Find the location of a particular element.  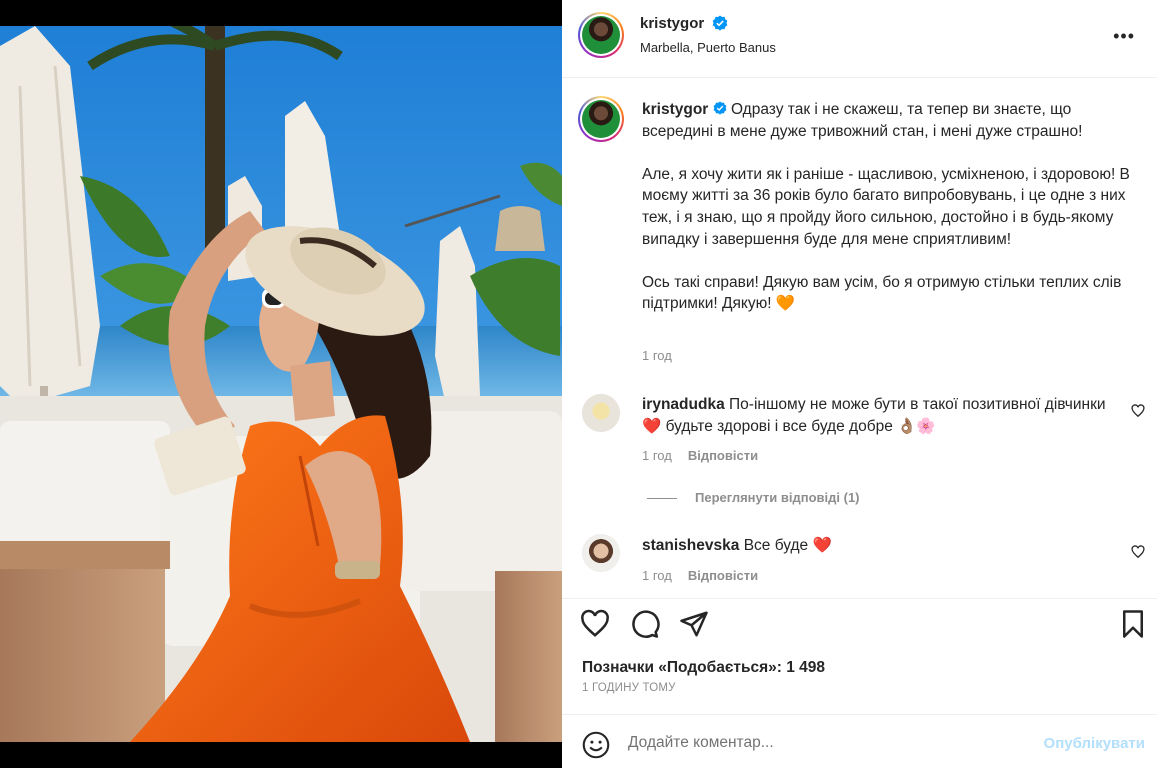

share-paper-plane-icon is located at coordinates (694, 624).